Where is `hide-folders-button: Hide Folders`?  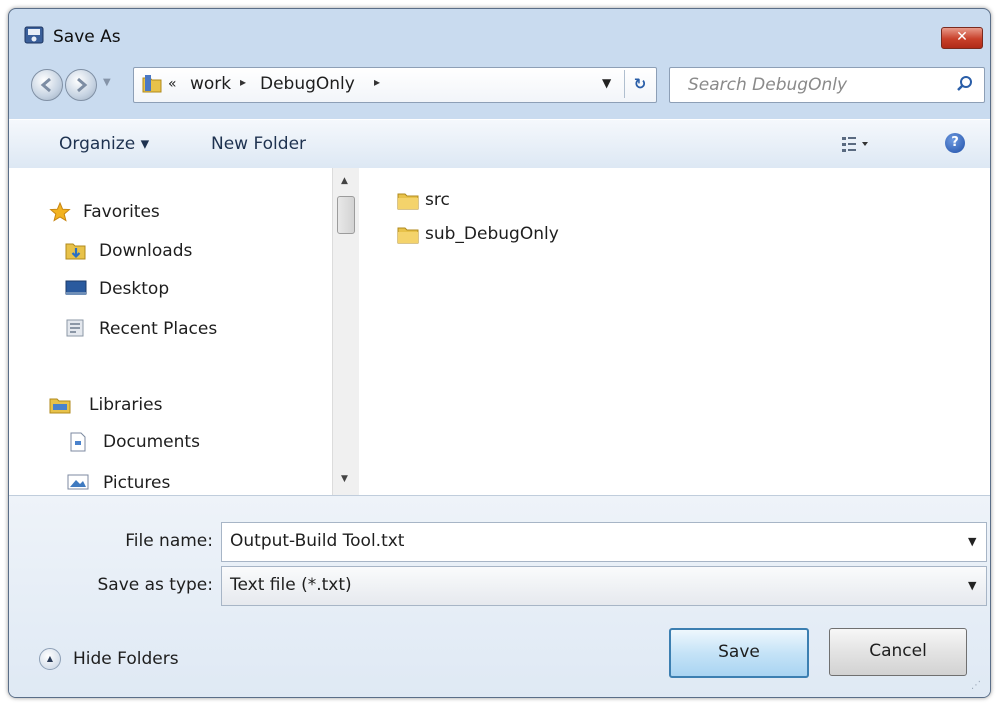 hide-folders-button: Hide Folders is located at coordinates (126, 659).